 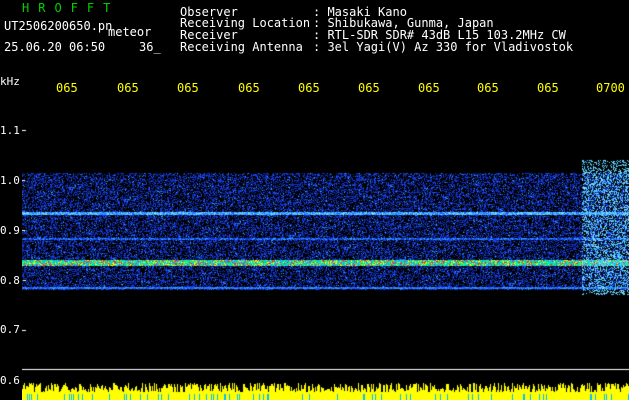 What do you see at coordinates (10, 130) in the screenshot?
I see `y-tick: 1.1` at bounding box center [10, 130].